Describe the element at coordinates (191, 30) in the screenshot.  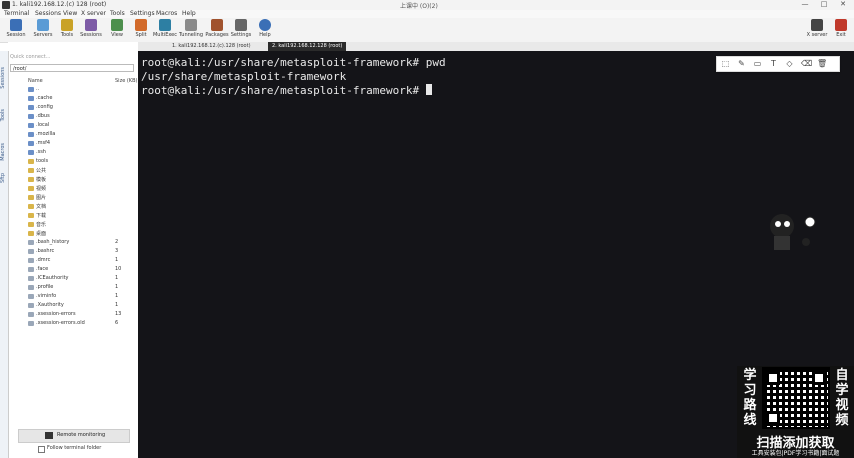
I see `tunneling-button: Tunneling` at that location.